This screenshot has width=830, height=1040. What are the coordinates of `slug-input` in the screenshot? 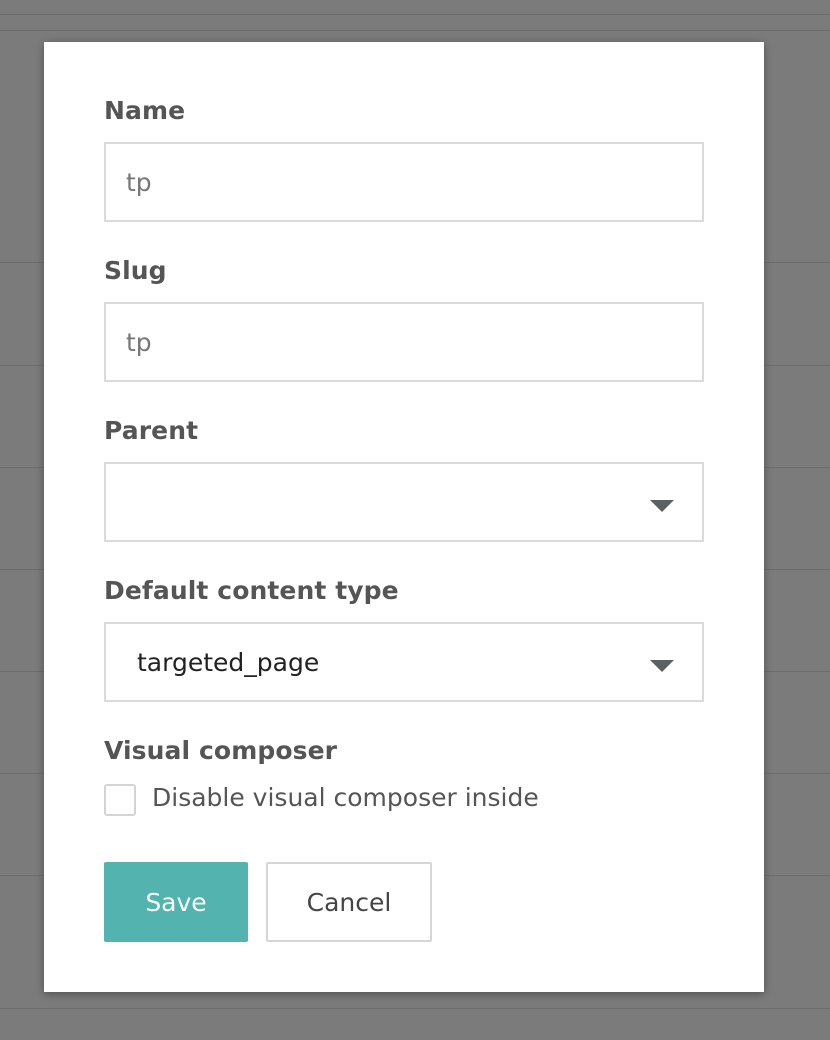 It's located at (404, 342).